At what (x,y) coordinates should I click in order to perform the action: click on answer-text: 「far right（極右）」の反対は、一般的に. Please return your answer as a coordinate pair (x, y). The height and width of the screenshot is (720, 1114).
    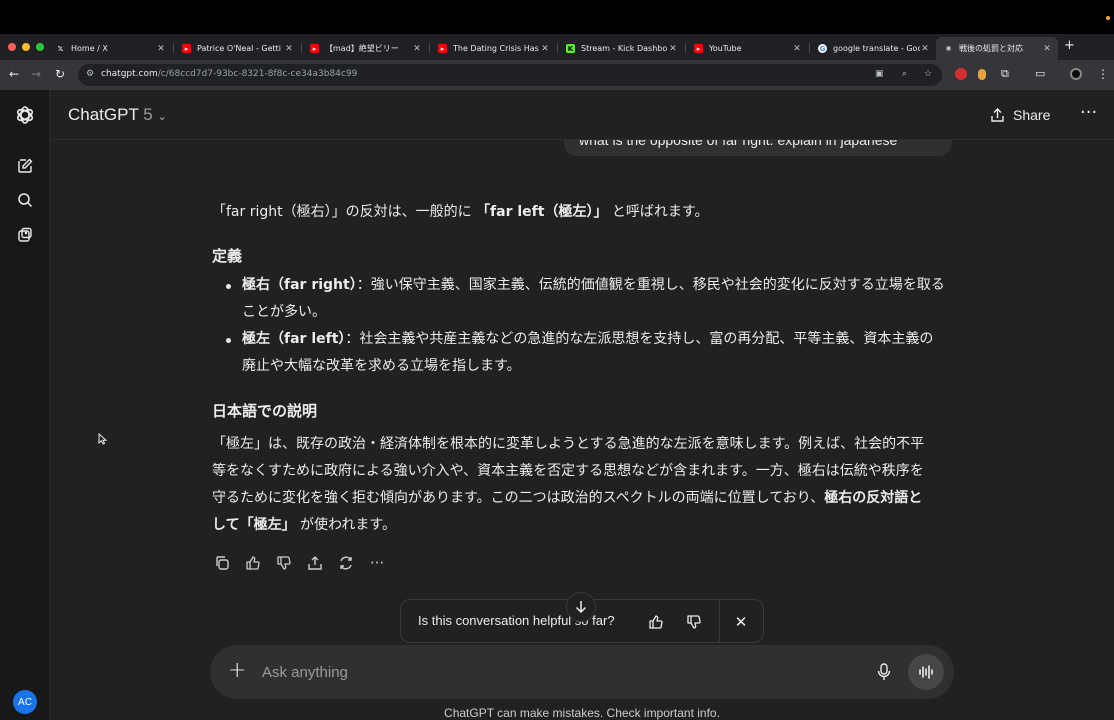
    Looking at the image, I should click on (344, 212).